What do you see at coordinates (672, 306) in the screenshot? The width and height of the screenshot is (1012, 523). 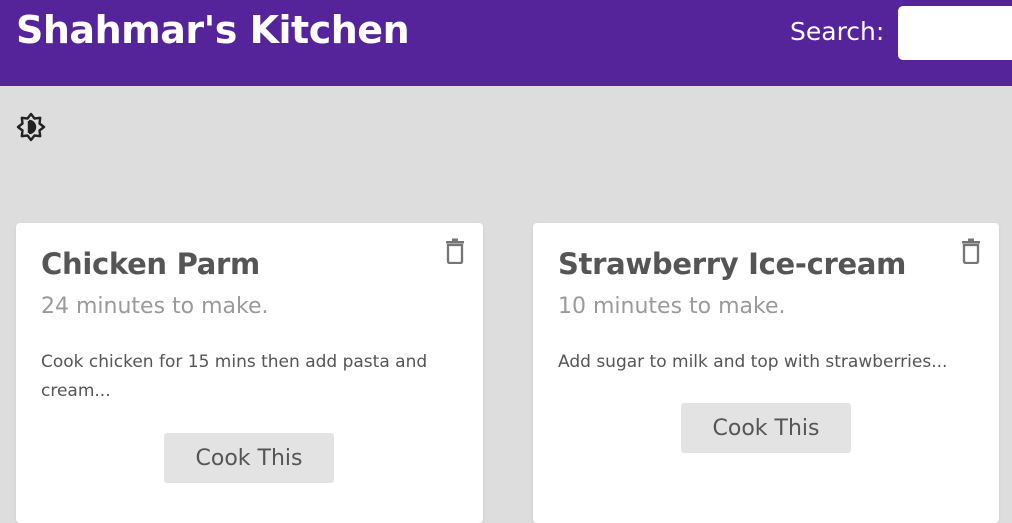 I see `recipe-time: 10 minutes to make.` at bounding box center [672, 306].